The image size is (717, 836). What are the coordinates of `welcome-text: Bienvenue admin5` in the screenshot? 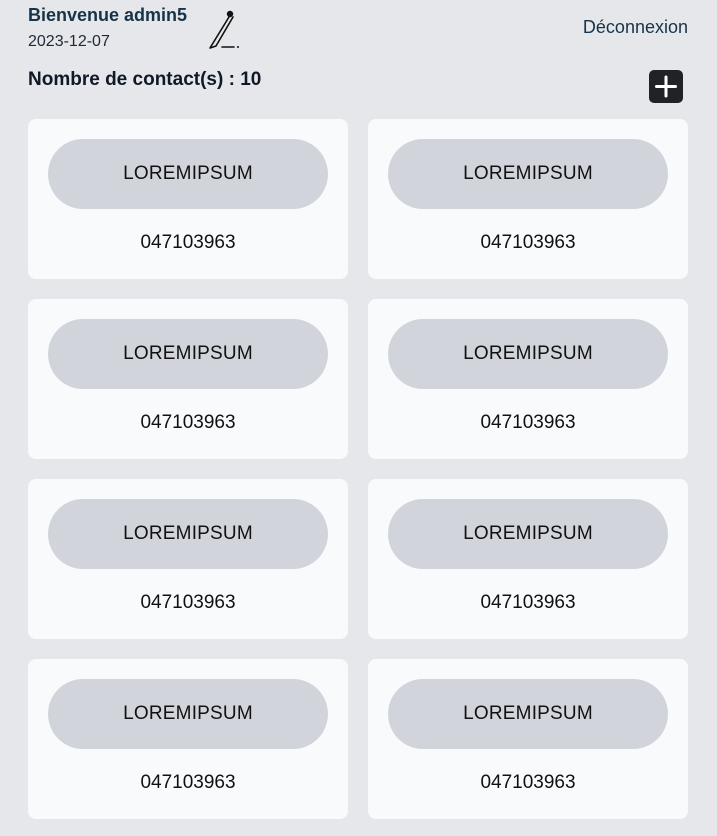 It's located at (107, 15).